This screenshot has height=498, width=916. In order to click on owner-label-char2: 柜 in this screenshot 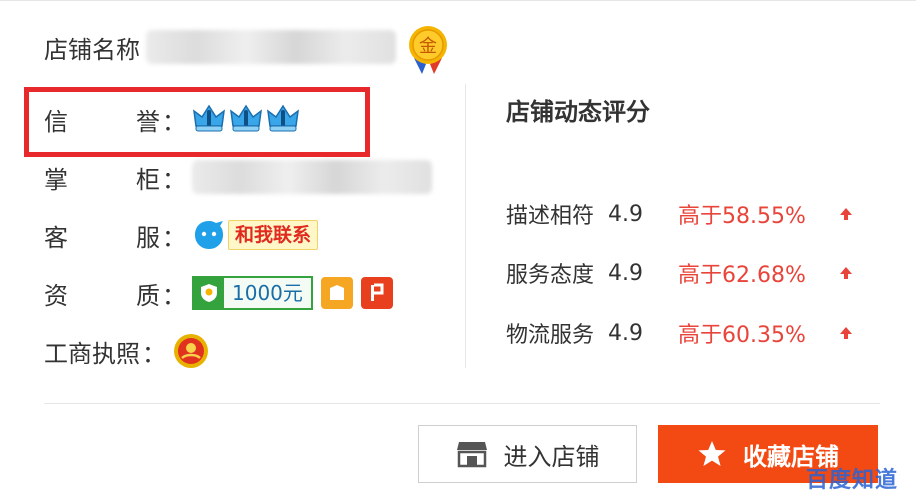, I will do `click(148, 179)`.